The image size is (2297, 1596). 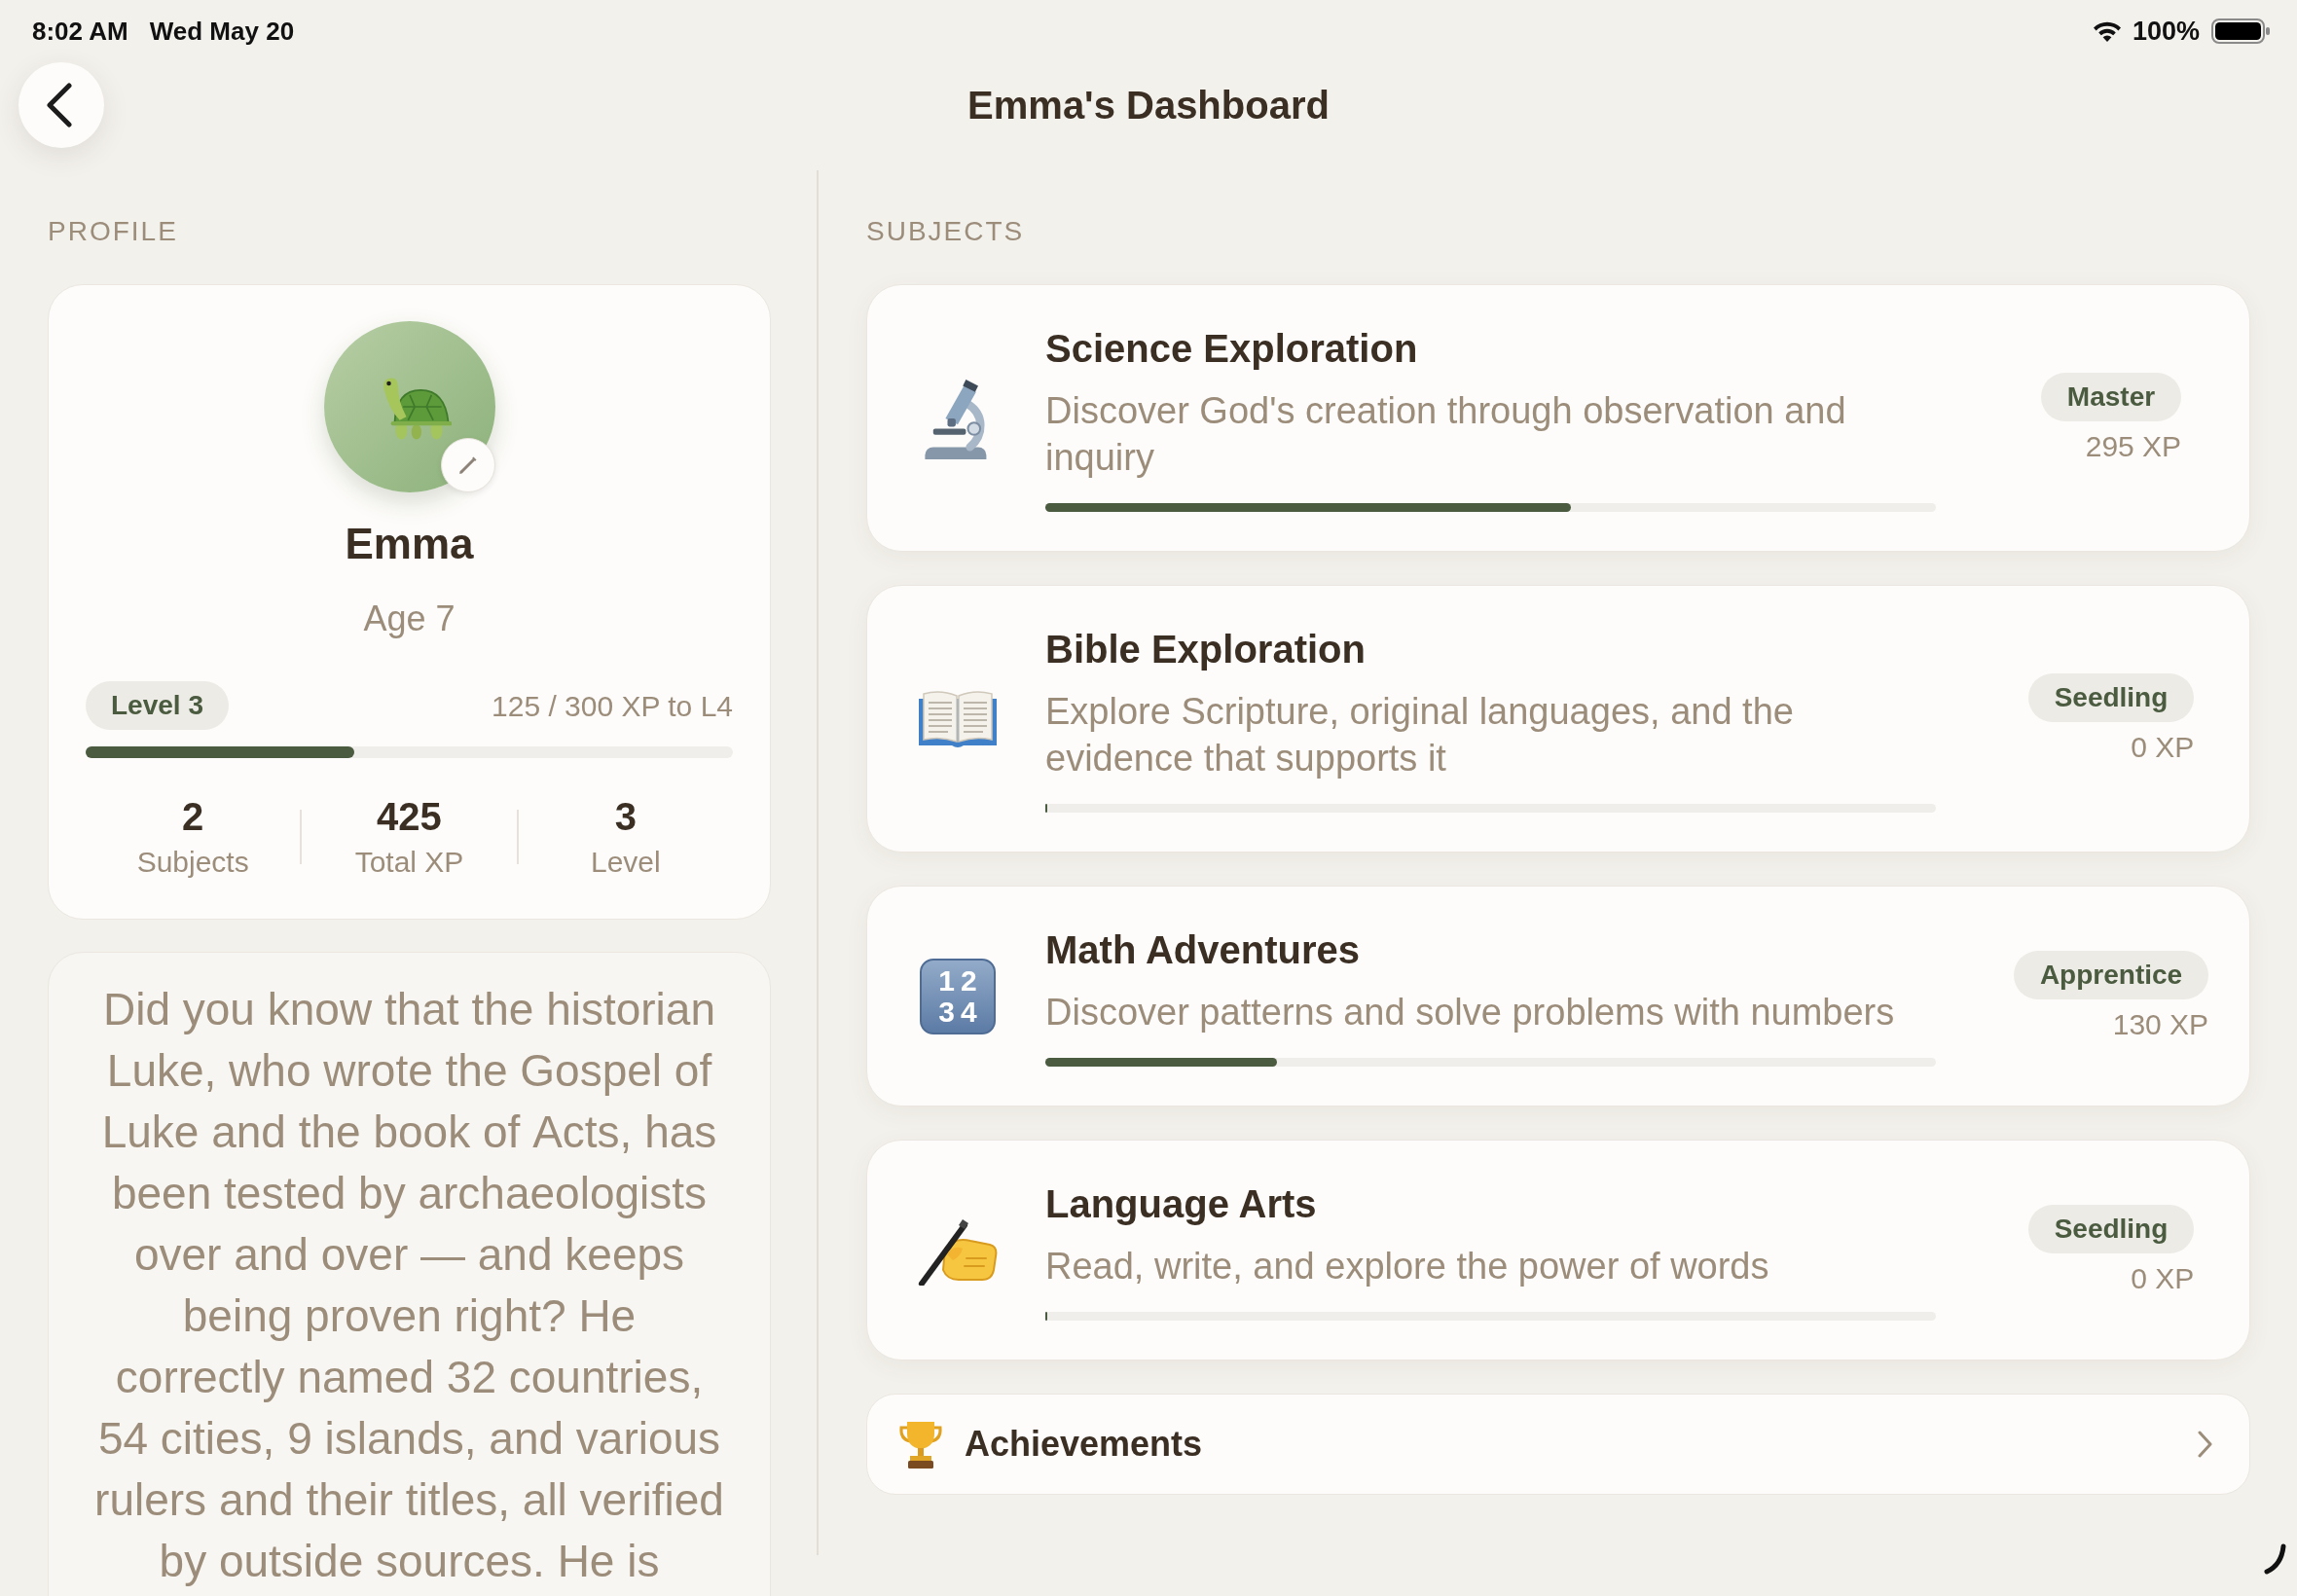 I want to click on subject-card: Science Exploration Discover God's creation through observation and inquiry Master 295 XP, so click(x=1558, y=418).